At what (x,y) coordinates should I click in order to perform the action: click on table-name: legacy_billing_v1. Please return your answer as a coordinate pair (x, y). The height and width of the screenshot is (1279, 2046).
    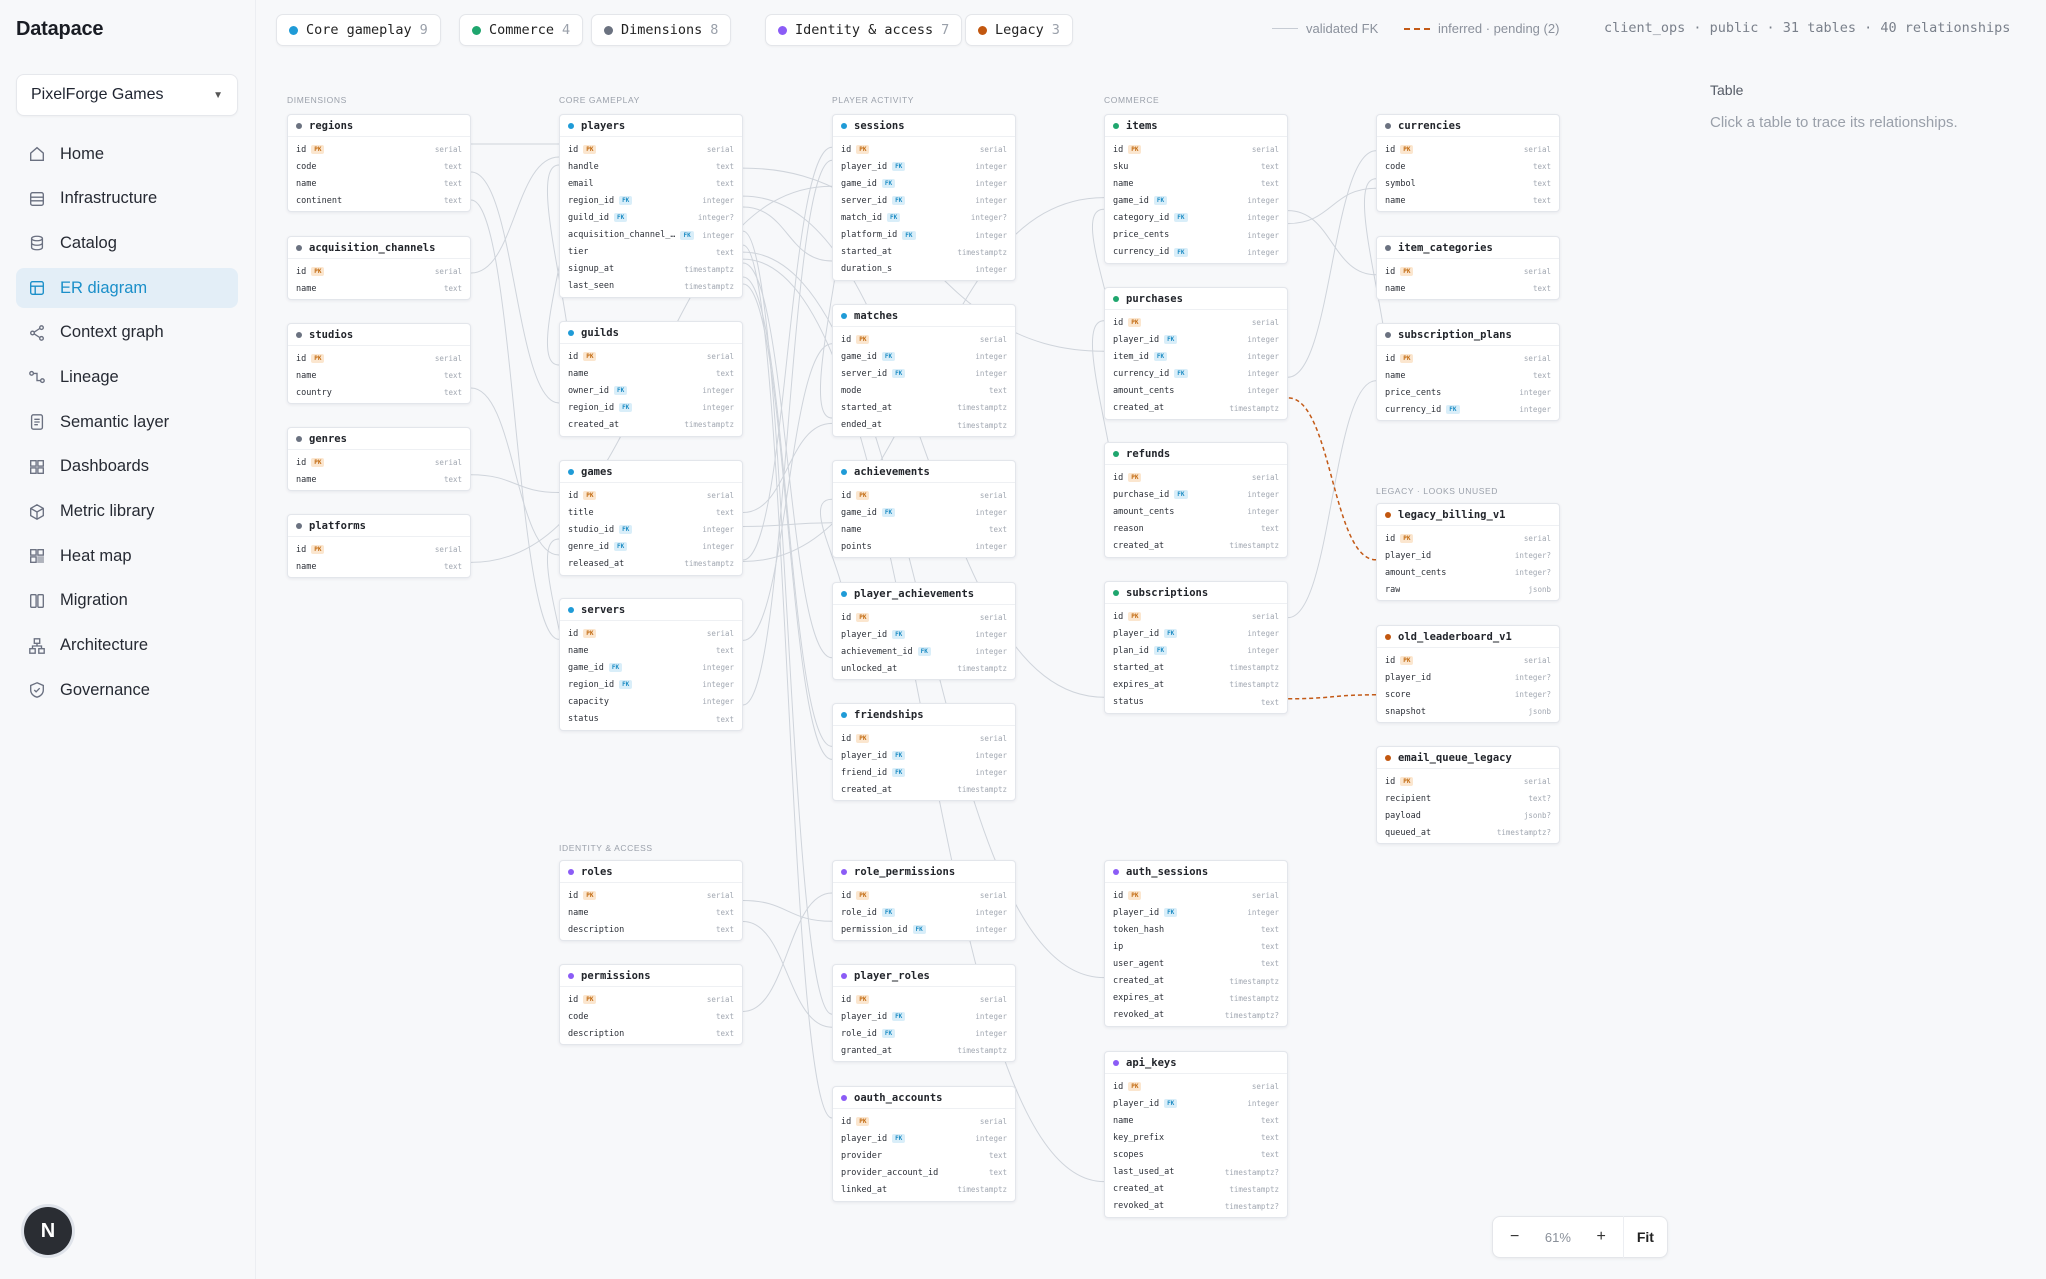
    Looking at the image, I should click on (1452, 514).